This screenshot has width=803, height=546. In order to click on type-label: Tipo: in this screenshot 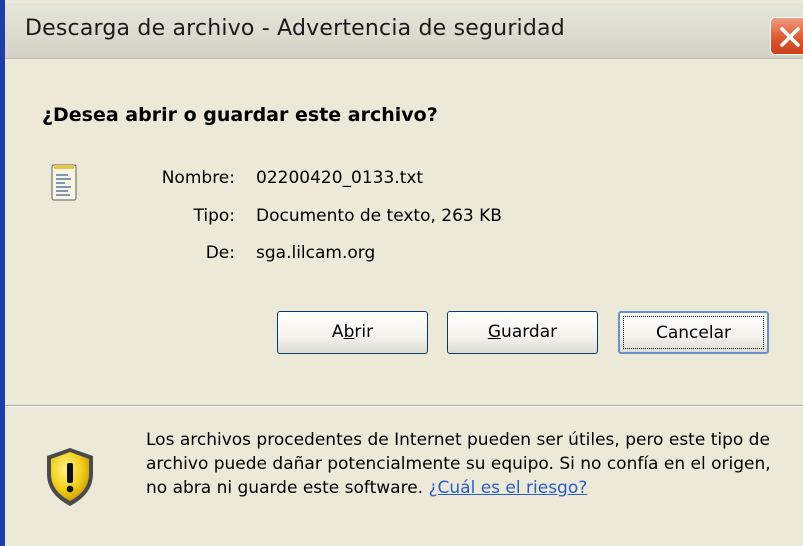, I will do `click(214, 216)`.